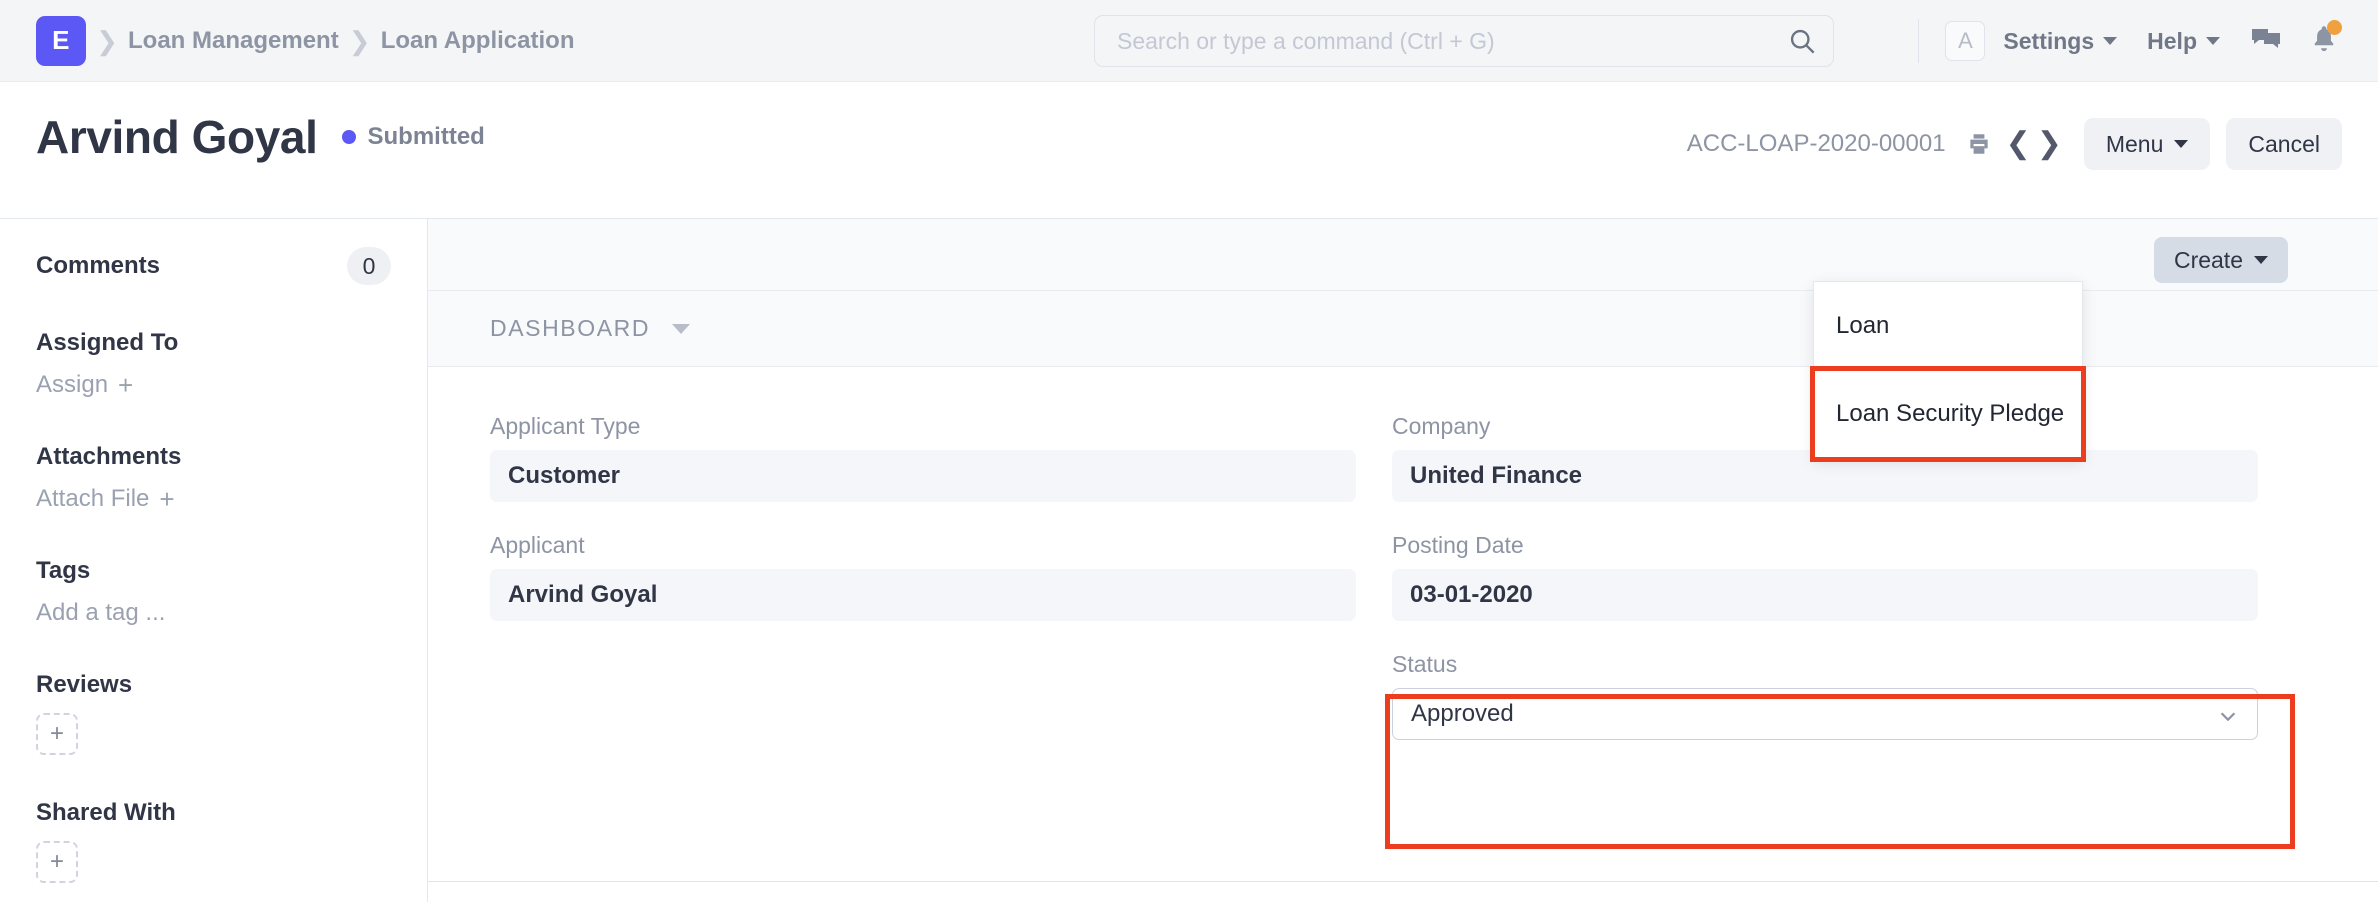 This screenshot has height=902, width=2378. Describe the element at coordinates (213, 385) in the screenshot. I see `assign-button: Assign +` at that location.